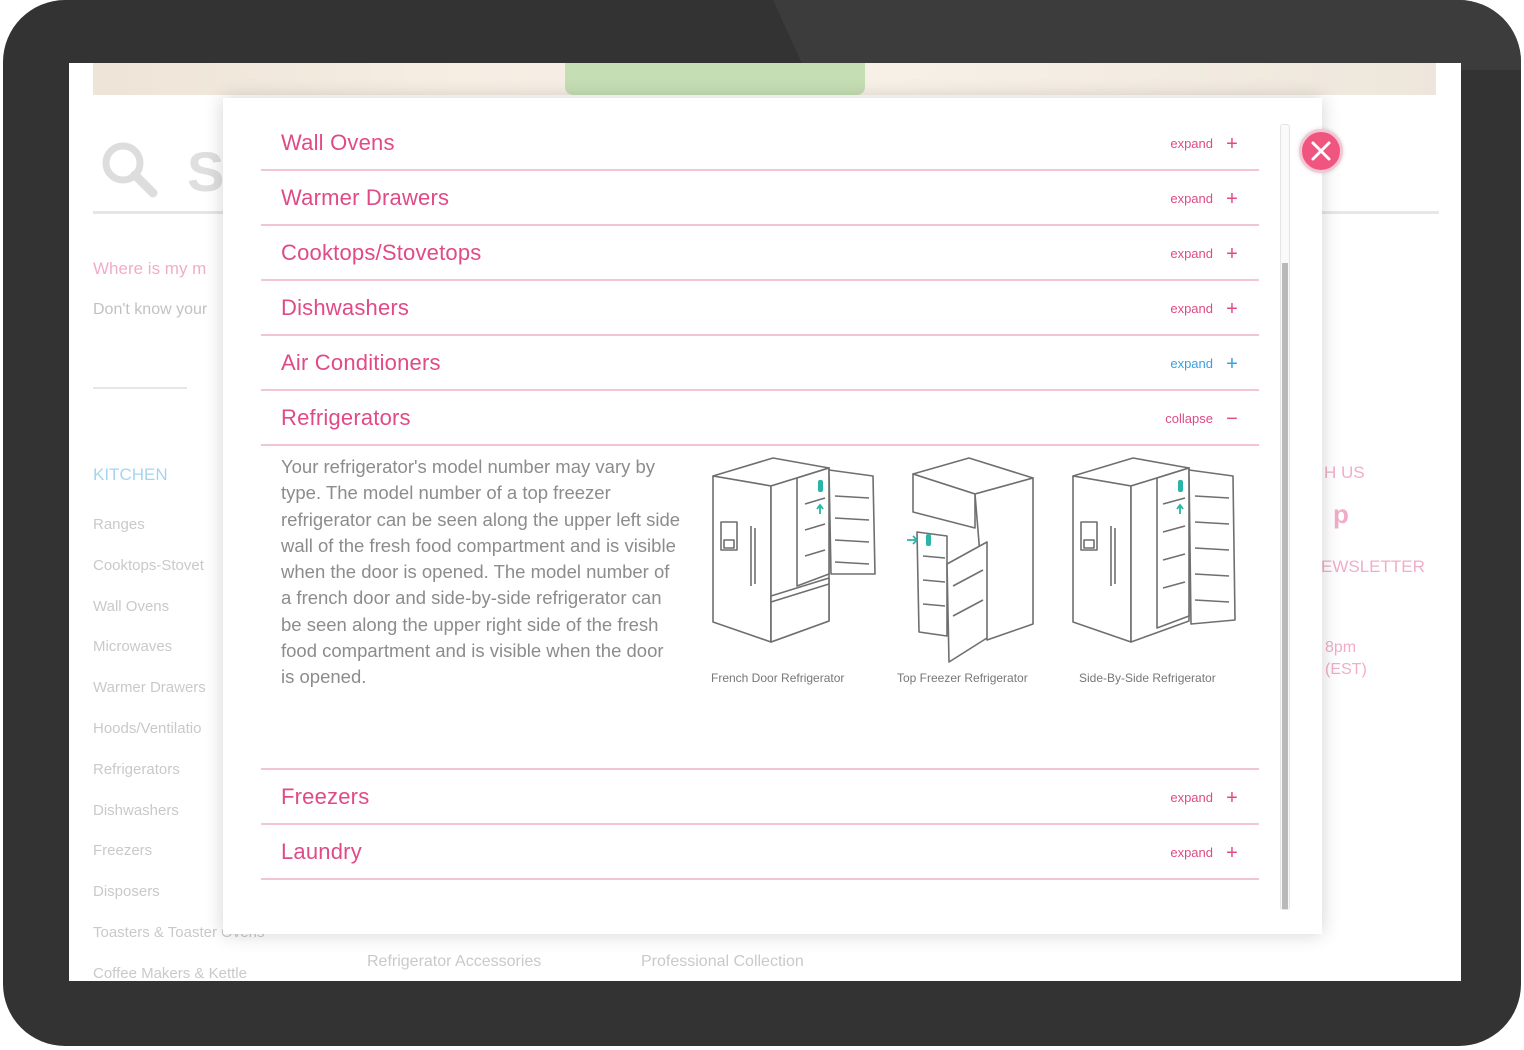  I want to click on scrollbar-thumb, so click(1285, 586).